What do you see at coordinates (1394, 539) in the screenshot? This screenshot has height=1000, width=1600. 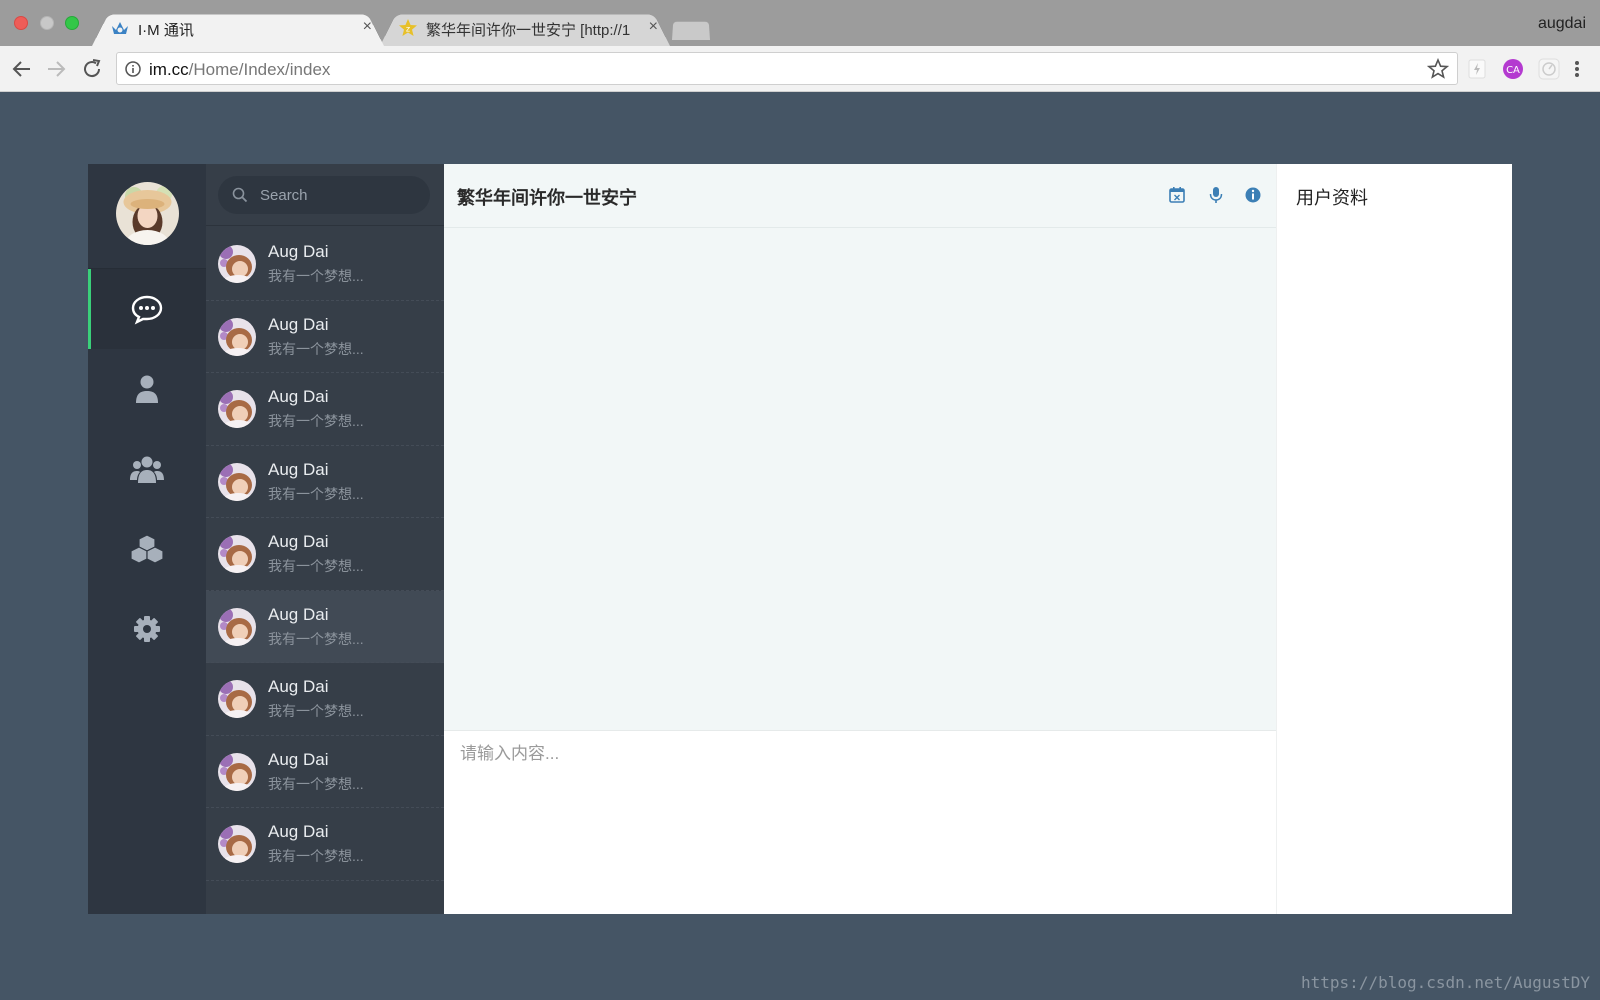 I see `user-profile-panel: 用户资料` at bounding box center [1394, 539].